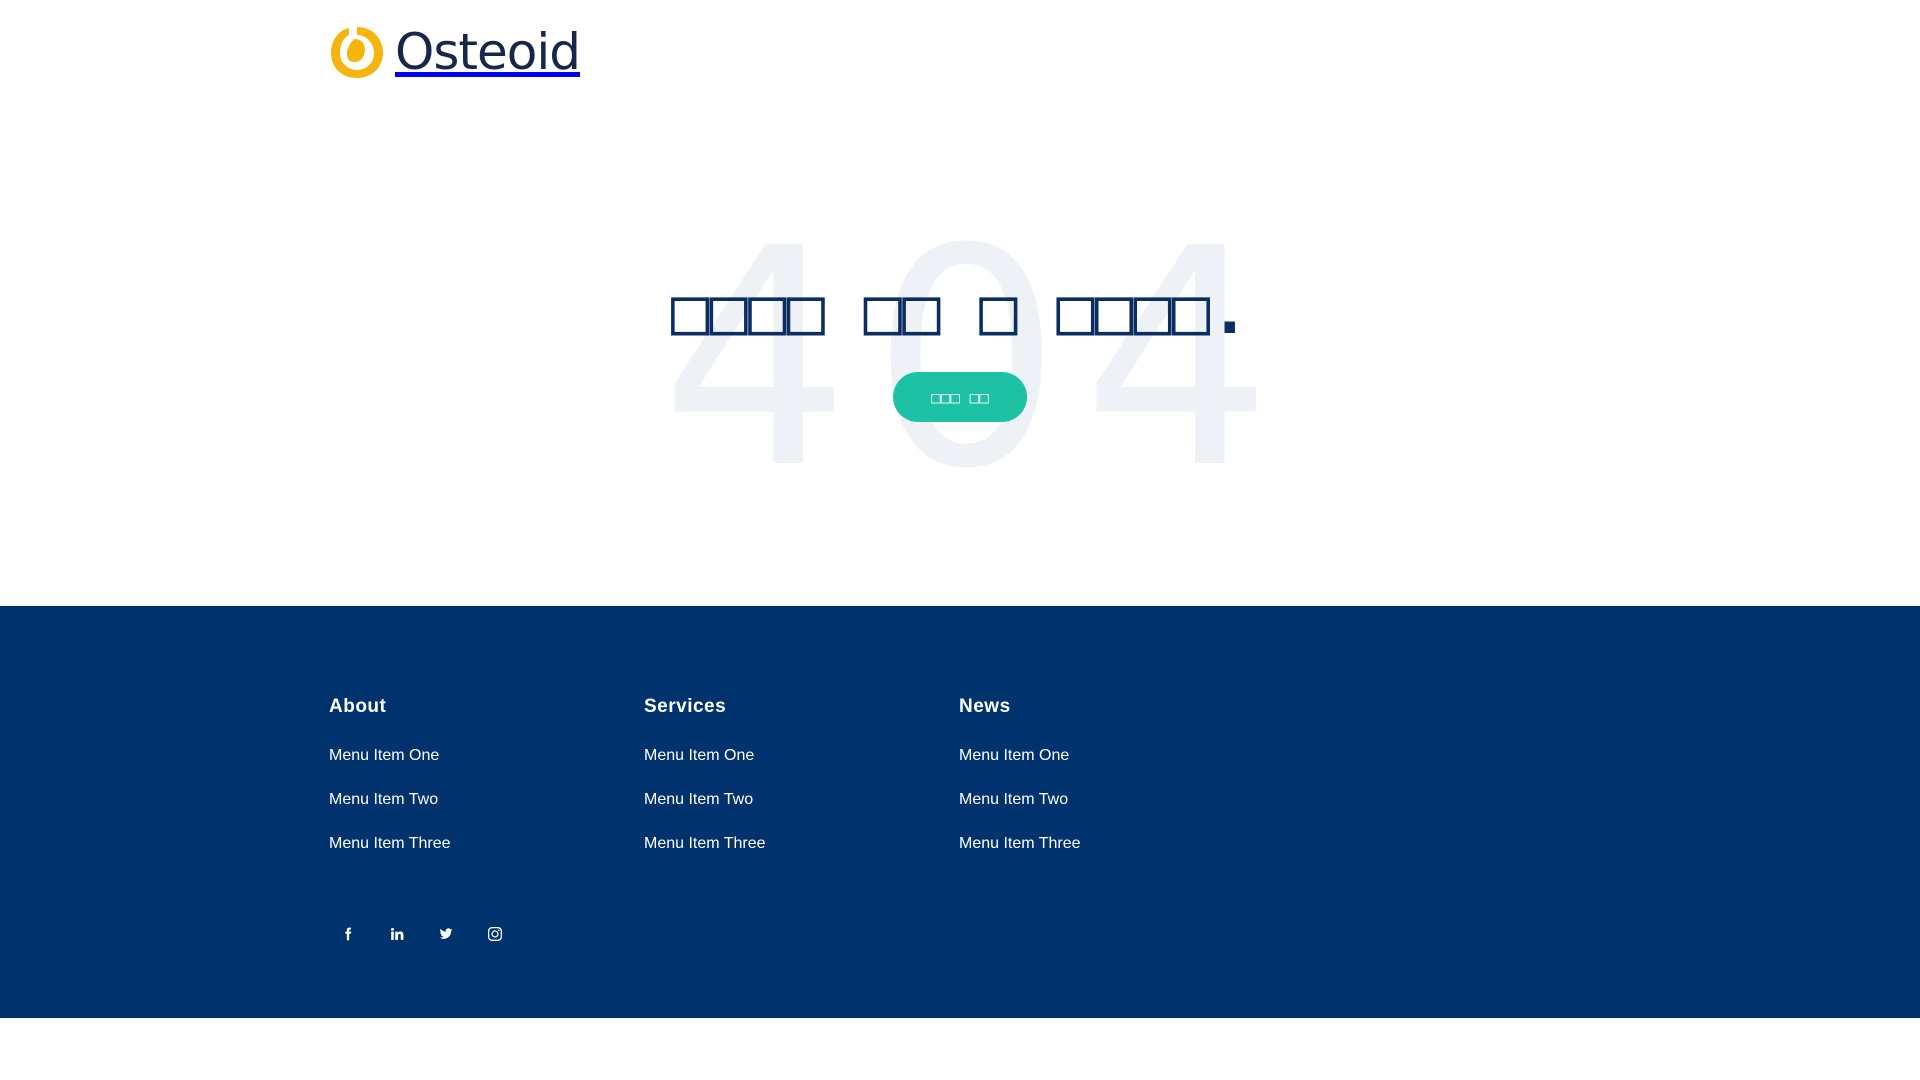  I want to click on footer-column-title: About, so click(358, 706).